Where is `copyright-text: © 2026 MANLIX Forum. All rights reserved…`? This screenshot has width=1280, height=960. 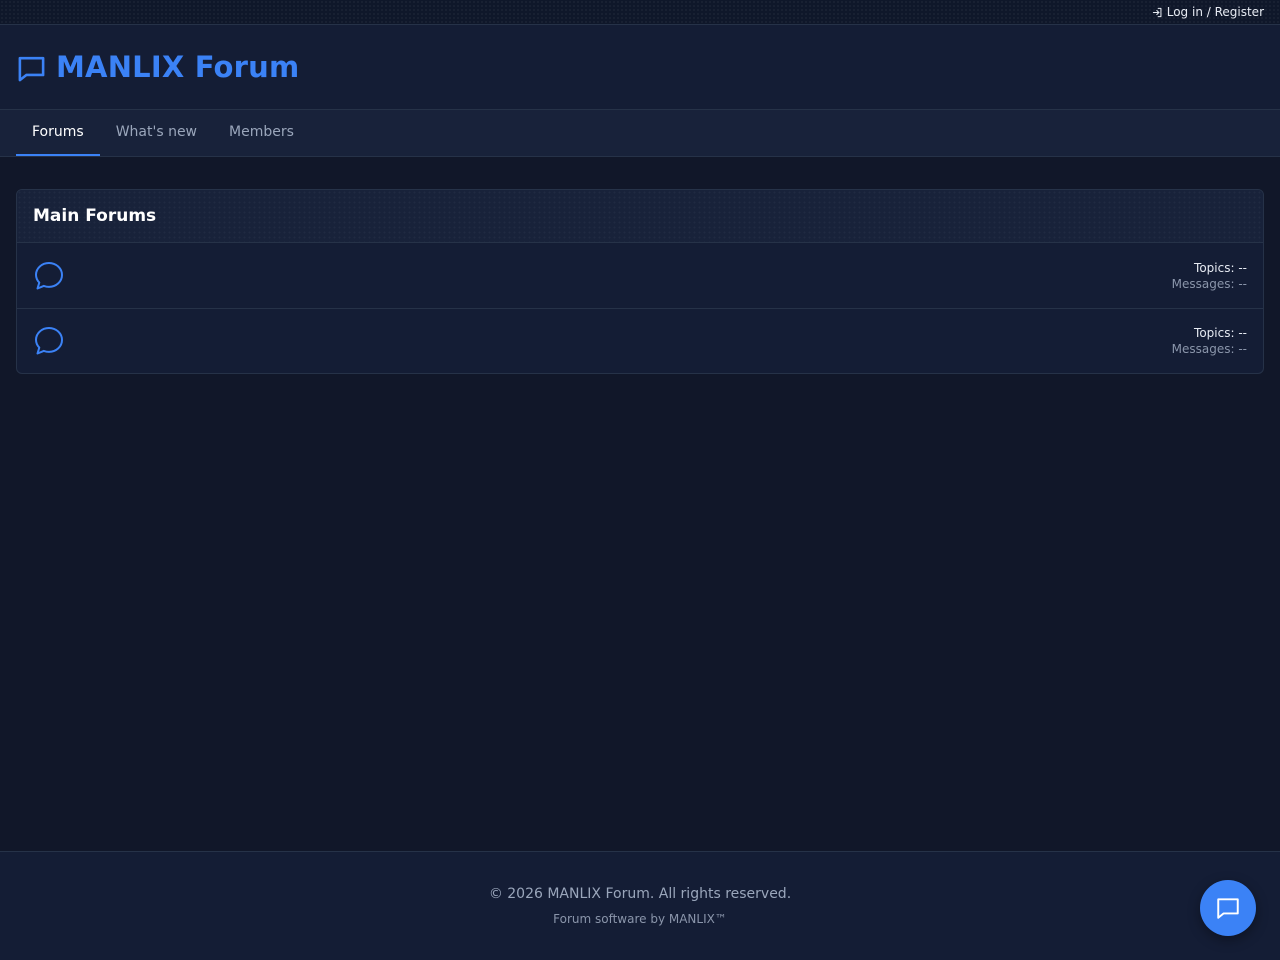
copyright-text: © 2026 MANLIX Forum. All rights reserved… is located at coordinates (640, 894).